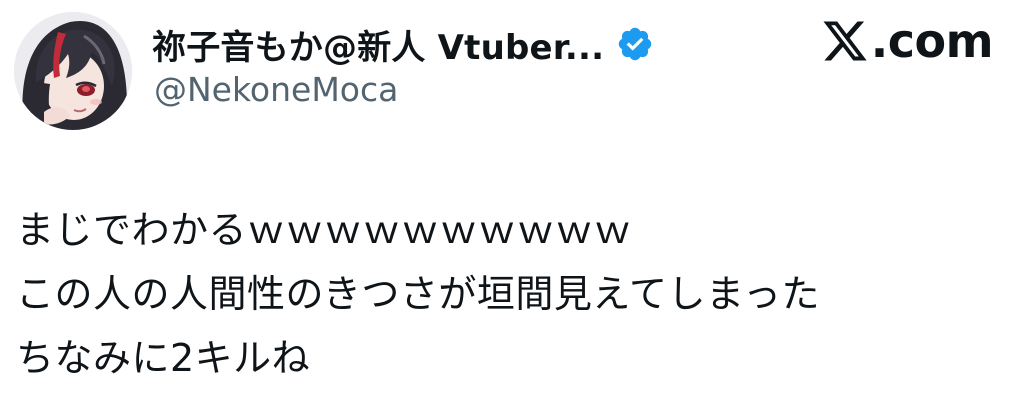 Image resolution: width=1025 pixels, height=410 pixels. Describe the element at coordinates (635, 44) in the screenshot. I see `verified-badge-icon` at that location.